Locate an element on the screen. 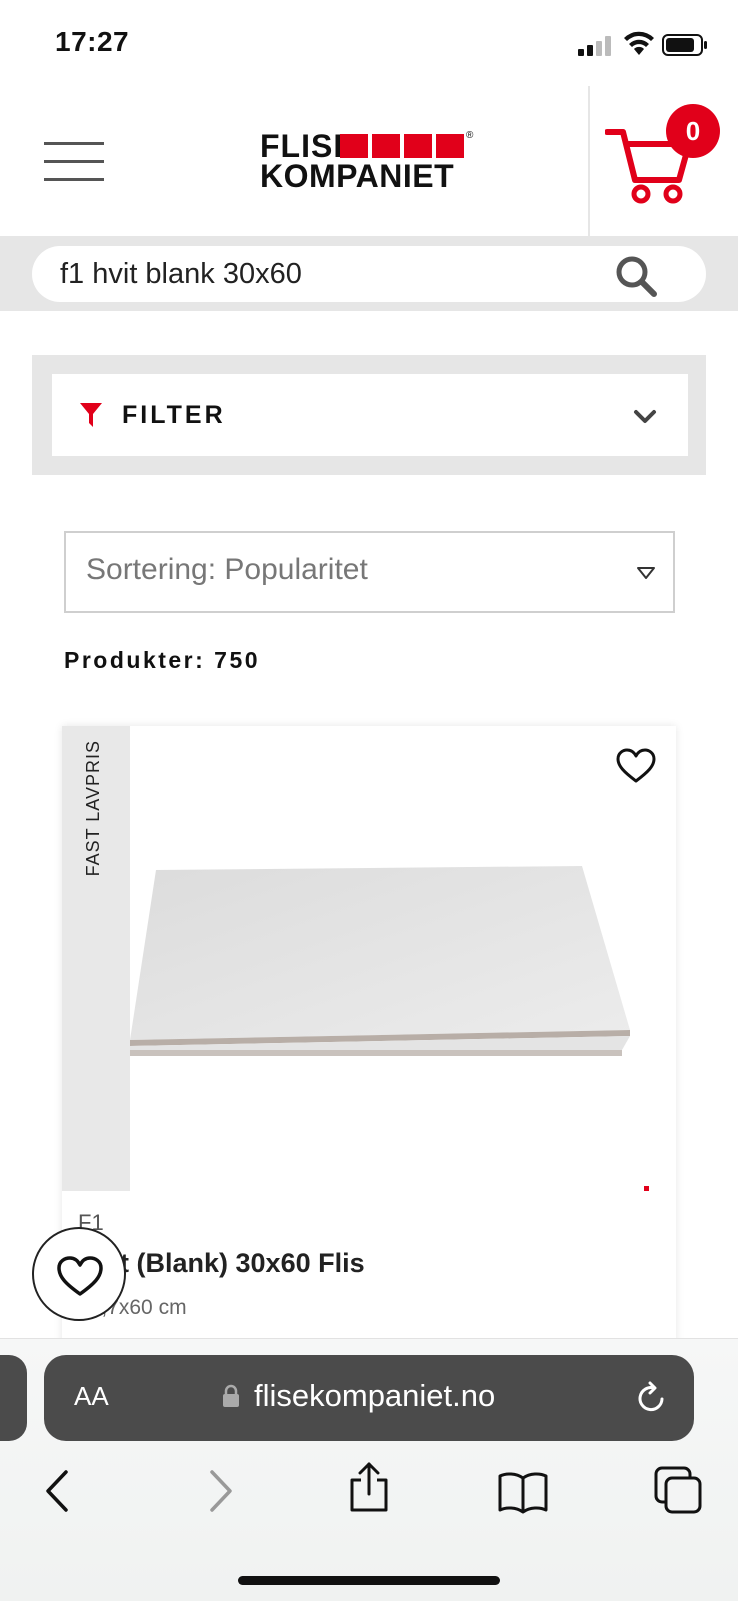  previous-tab-peek is located at coordinates (13, 1398).